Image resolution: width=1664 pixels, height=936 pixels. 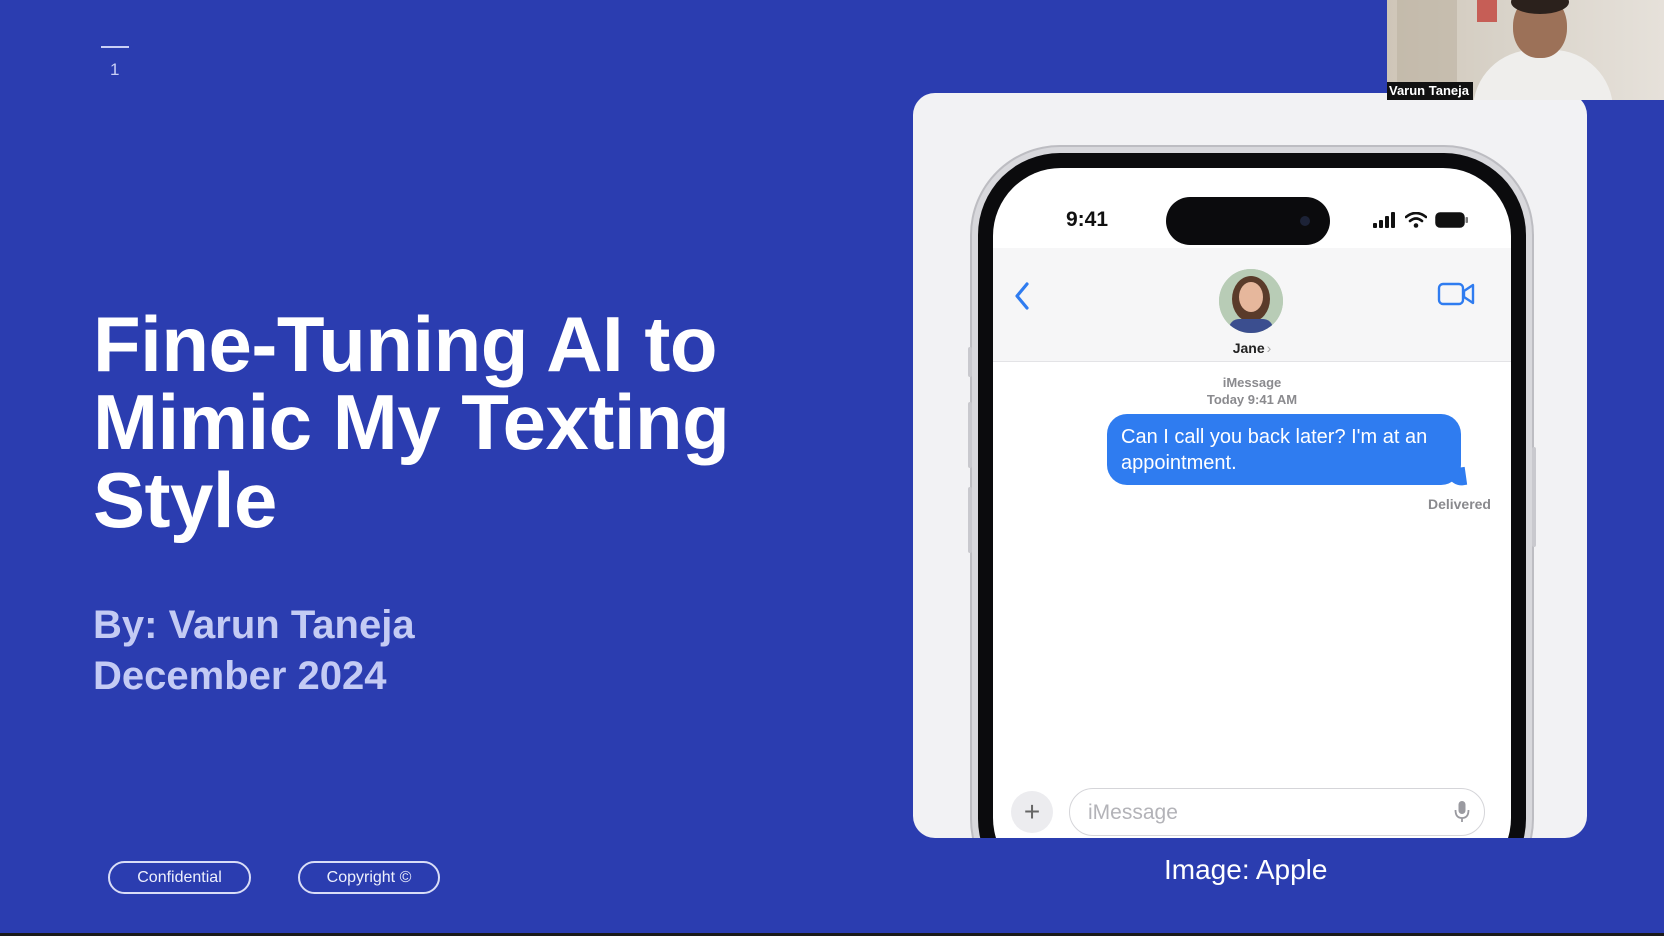 What do you see at coordinates (185, 500) in the screenshot?
I see `title-line-3: Style` at bounding box center [185, 500].